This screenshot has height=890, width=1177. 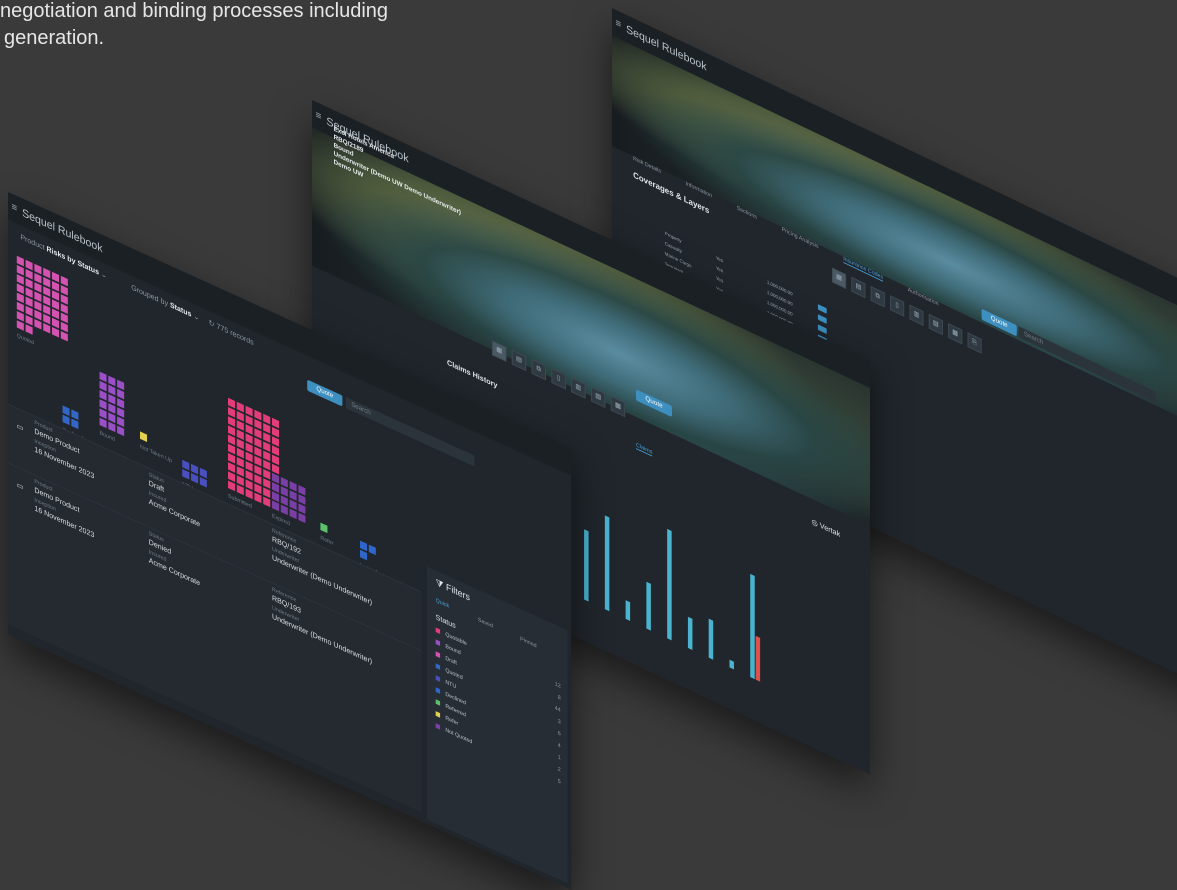 I want to click on grid-icon: ▦, so click(x=839, y=278).